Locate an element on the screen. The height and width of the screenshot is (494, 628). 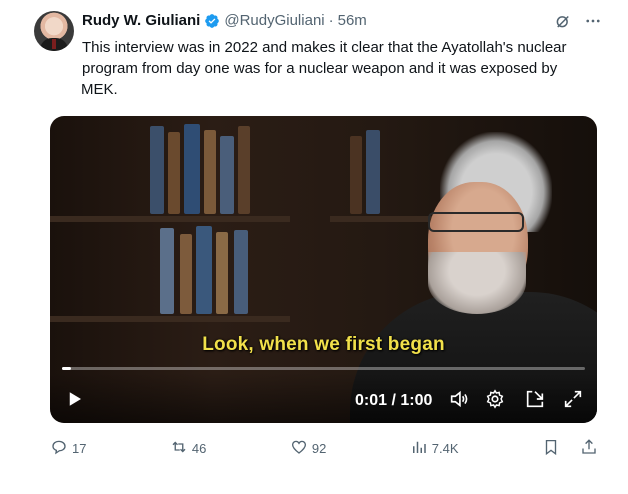
more-options-icon is located at coordinates (593, 23).